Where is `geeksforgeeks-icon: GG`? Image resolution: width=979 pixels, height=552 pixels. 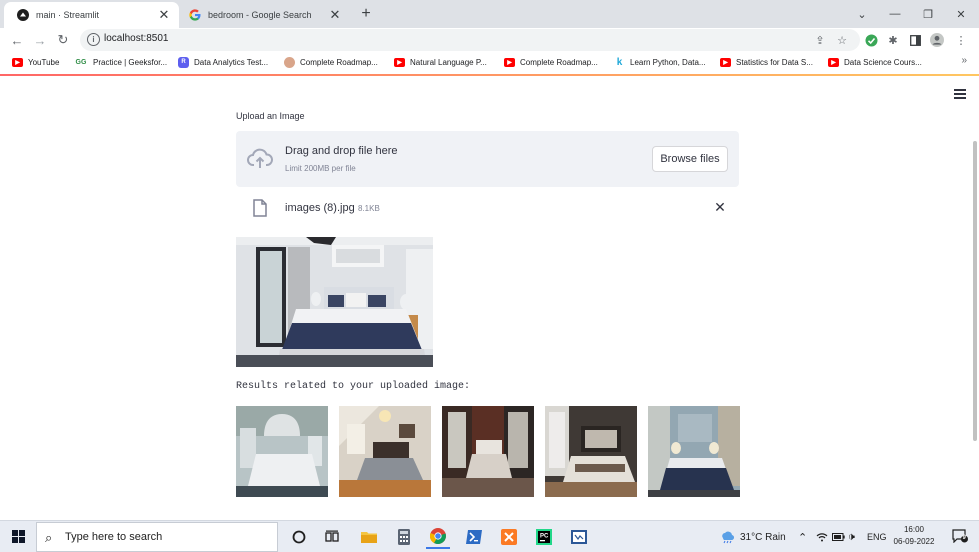 geeksforgeeks-icon: GG is located at coordinates (81, 62).